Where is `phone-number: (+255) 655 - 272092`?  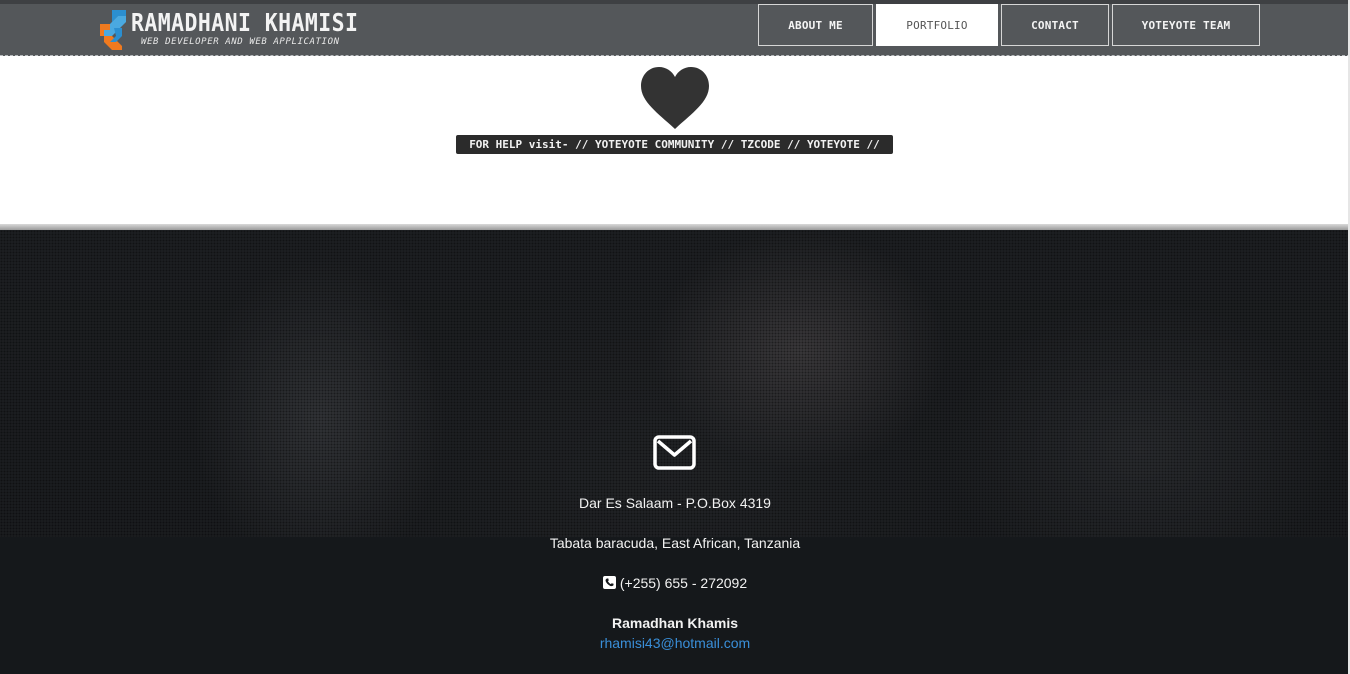 phone-number: (+255) 655 - 272092 is located at coordinates (683, 583).